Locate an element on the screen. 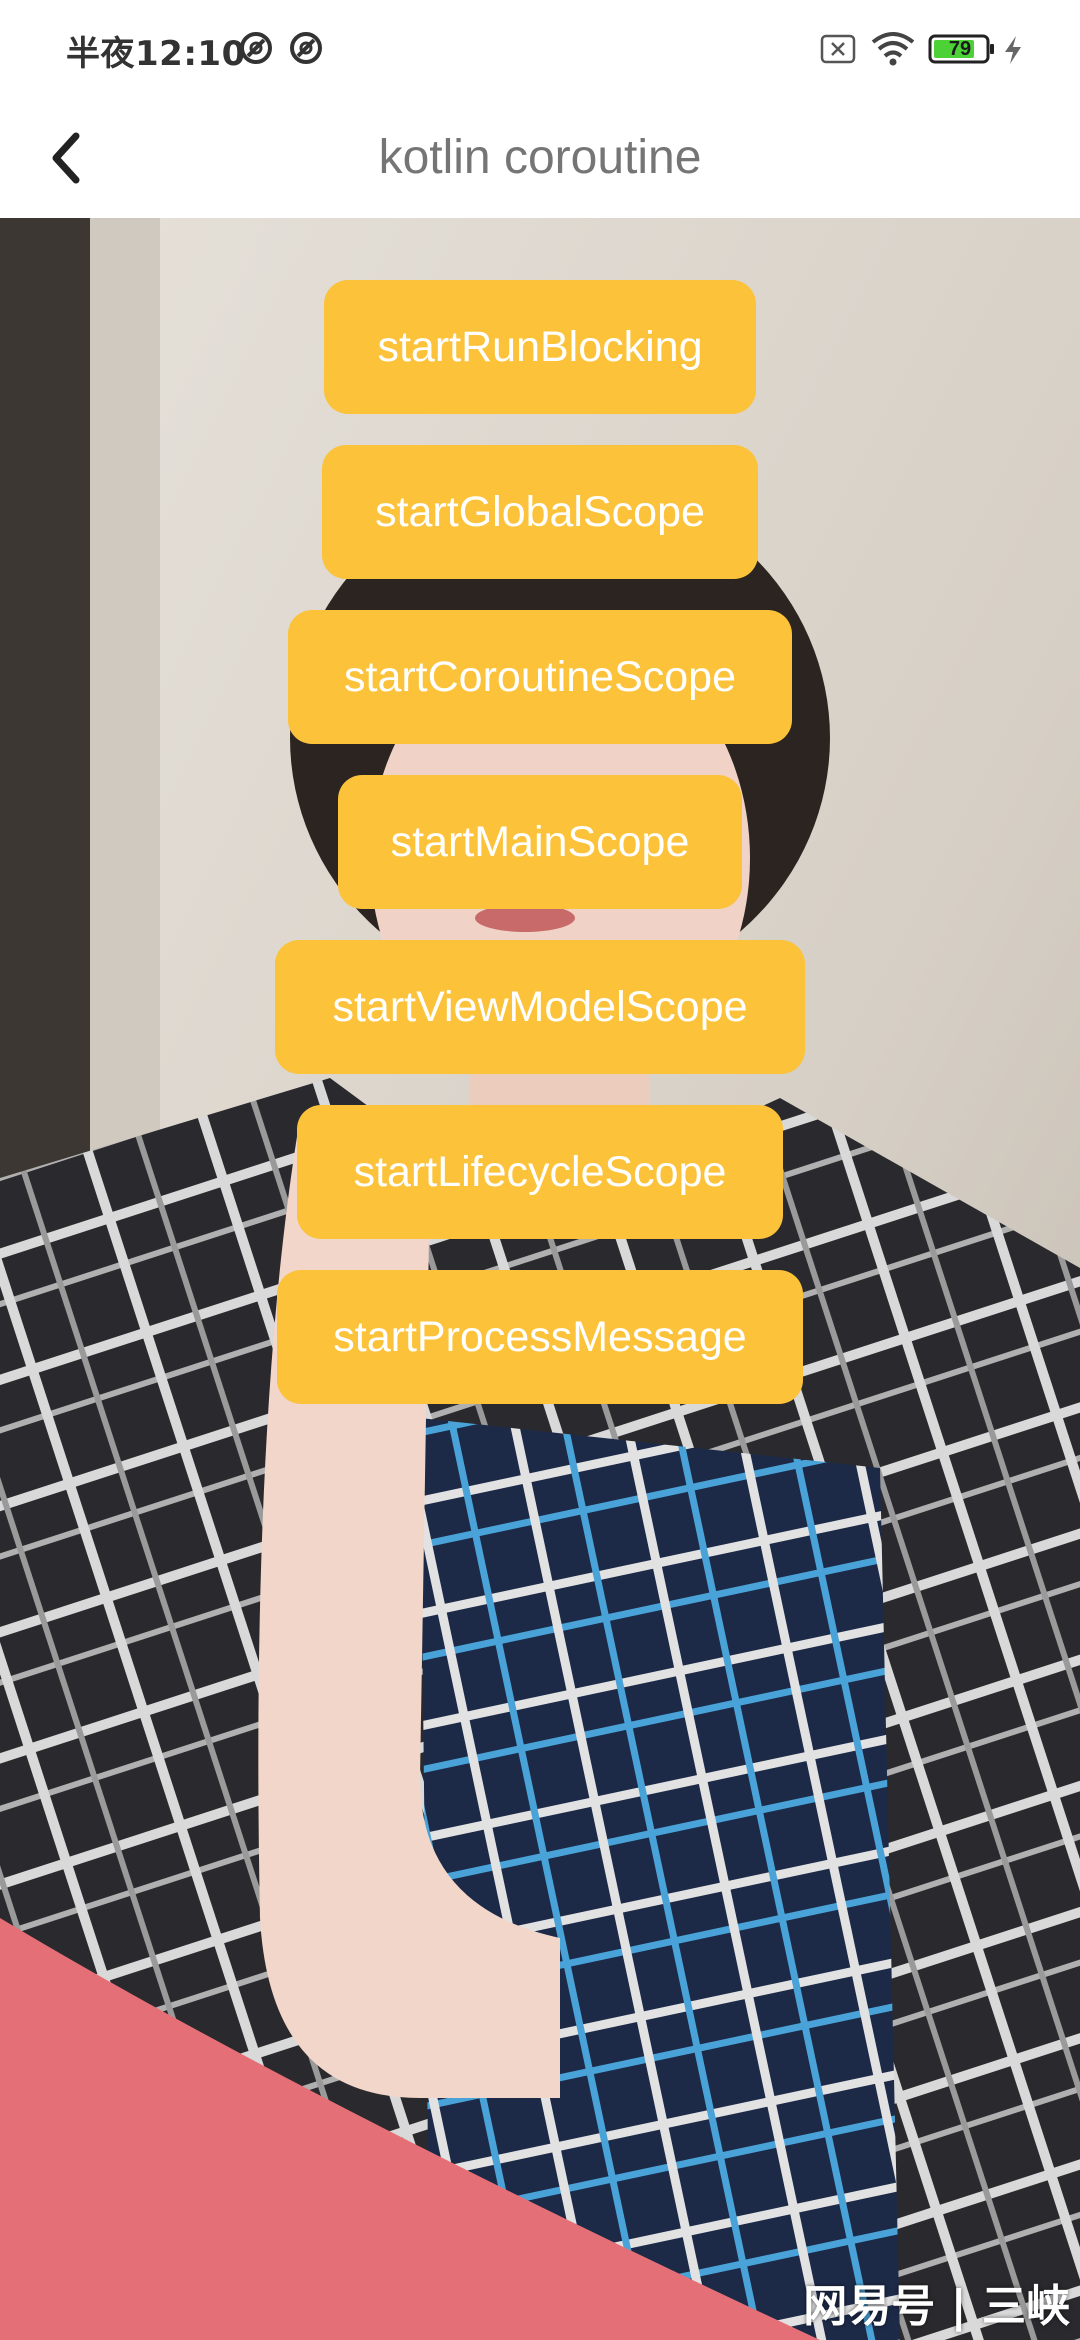  start-coroutine-scope-button: startCoroutineScope is located at coordinates (540, 677).